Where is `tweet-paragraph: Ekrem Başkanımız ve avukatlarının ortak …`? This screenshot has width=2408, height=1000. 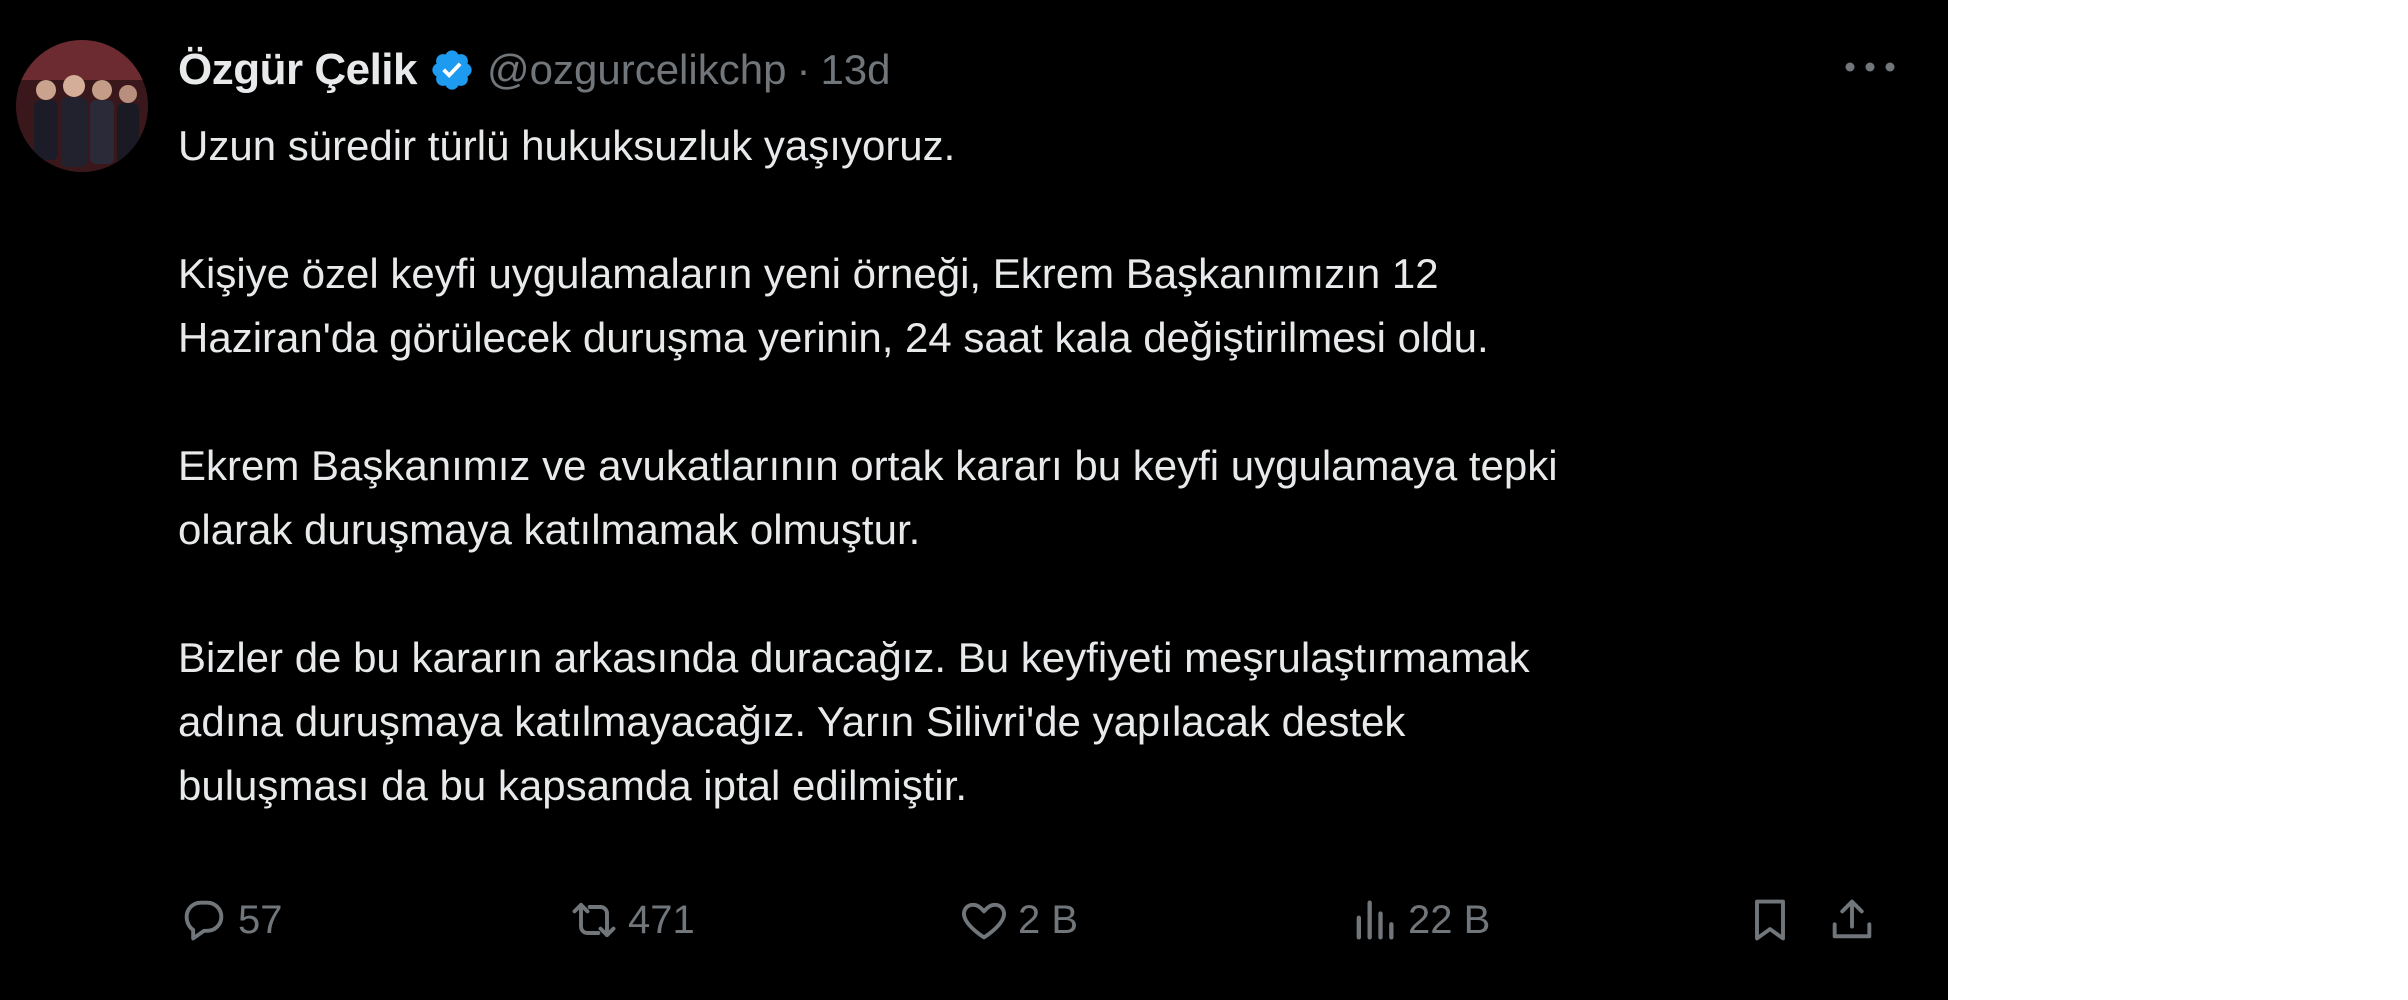 tweet-paragraph: Ekrem Başkanımız ve avukatlarının ortak … is located at coordinates (1028, 498).